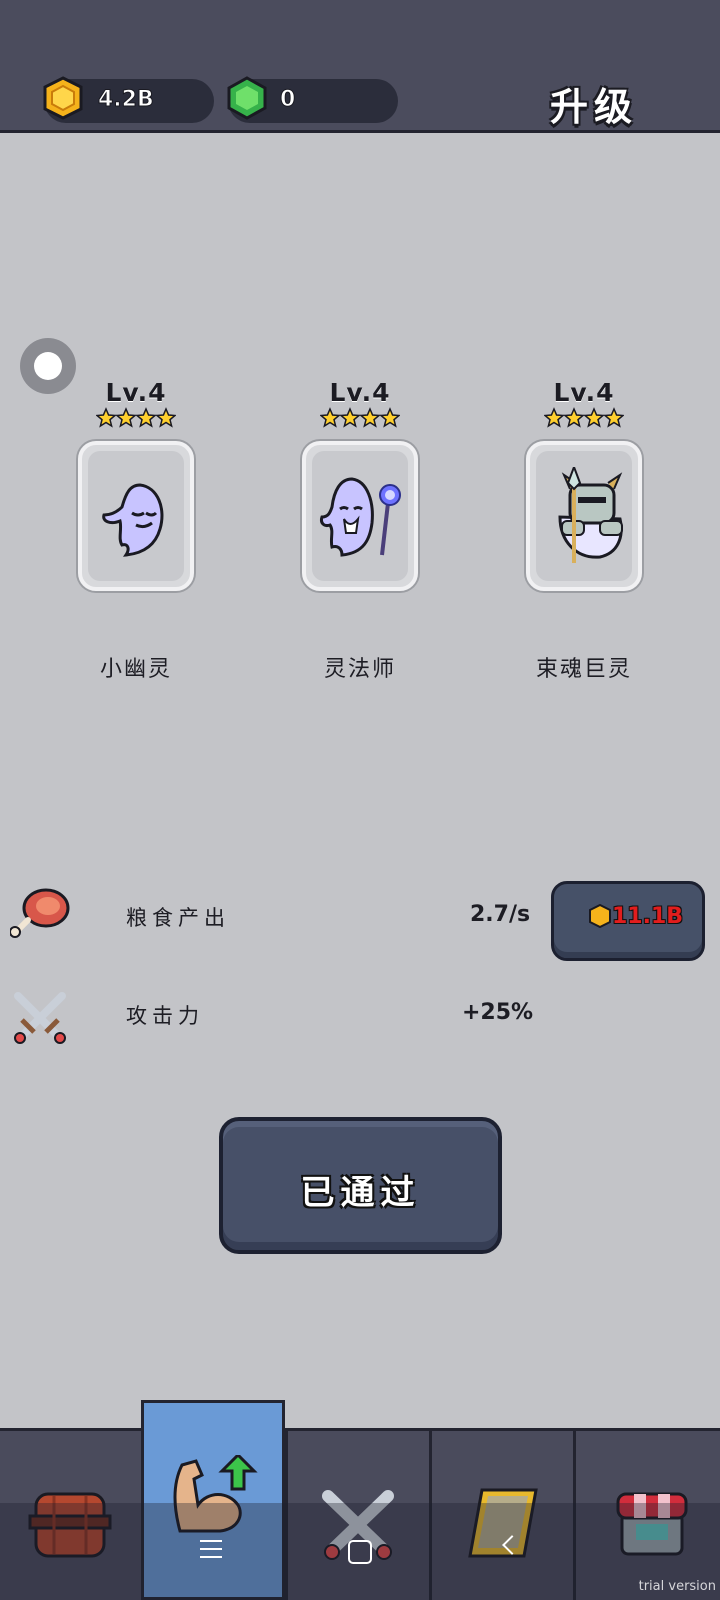  I want to click on armored-ghost-icon, so click(590, 515).